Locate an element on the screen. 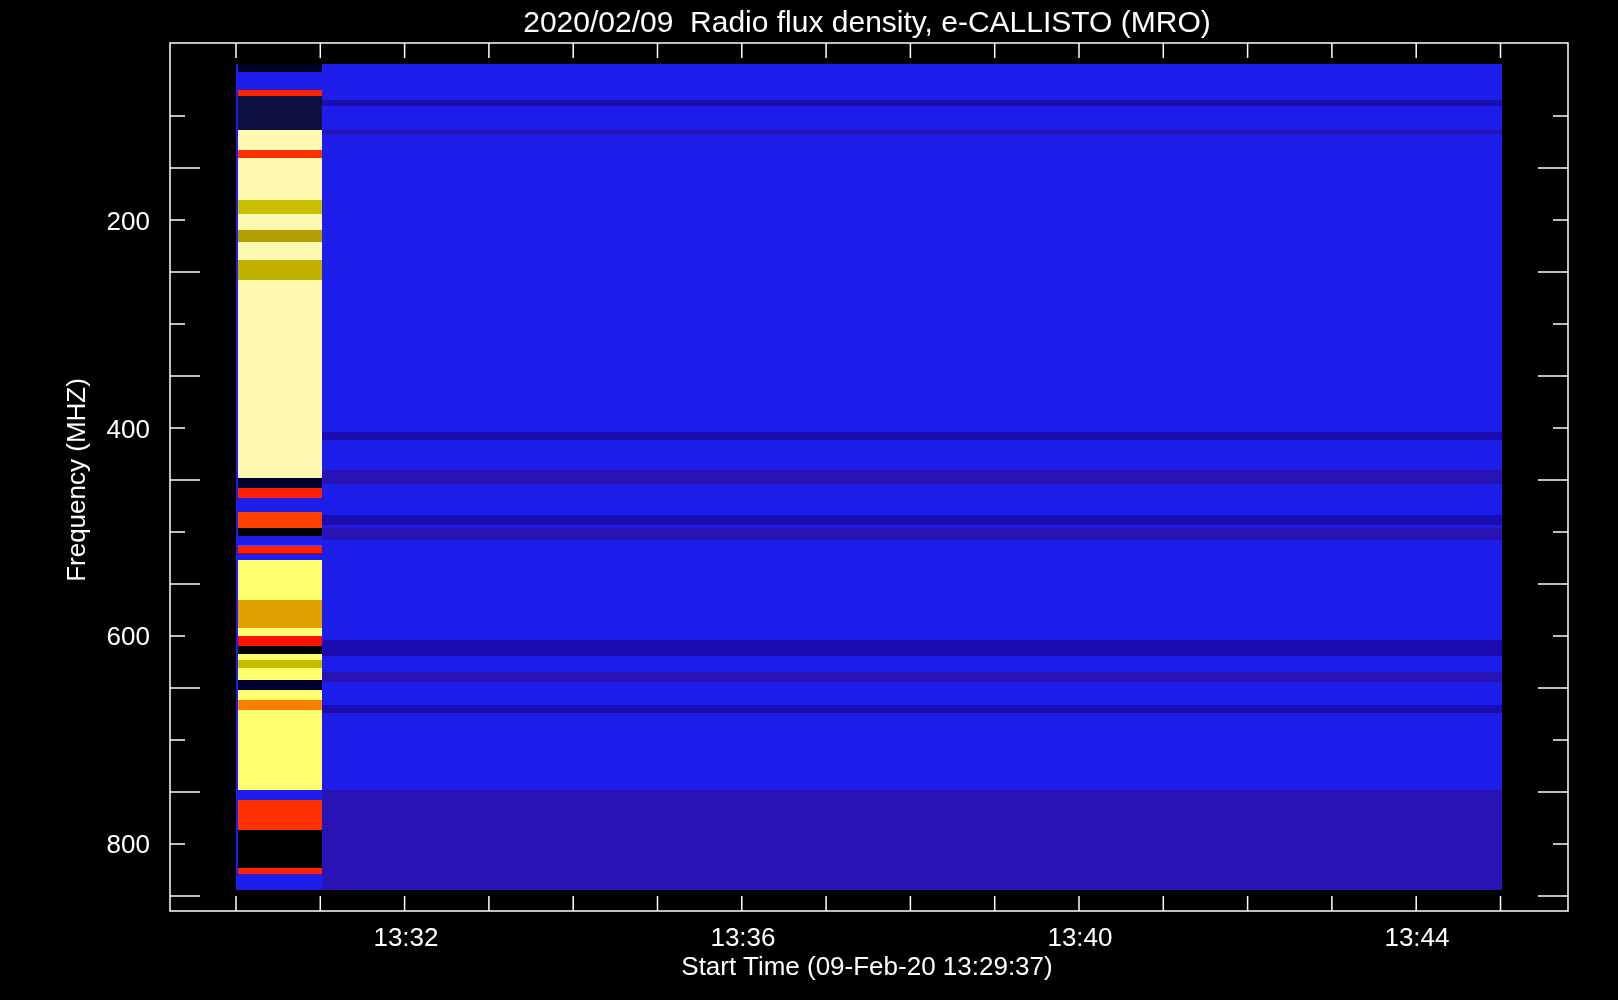 This screenshot has height=1000, width=1618. x-tick-label: 13:40 is located at coordinates (1080, 937).